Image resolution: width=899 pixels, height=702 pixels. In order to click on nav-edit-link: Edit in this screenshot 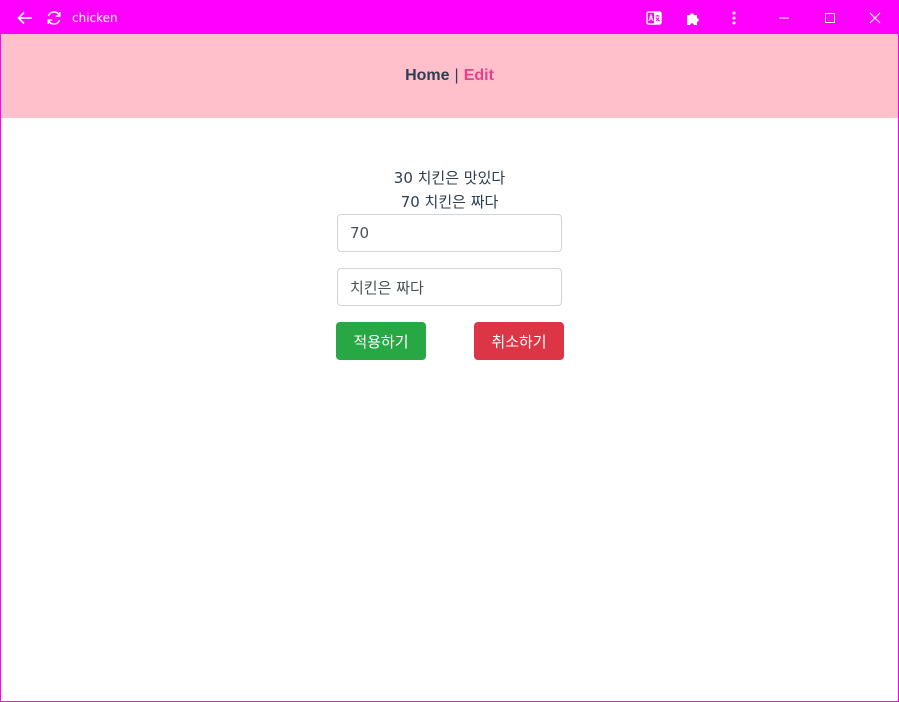, I will do `click(479, 76)`.